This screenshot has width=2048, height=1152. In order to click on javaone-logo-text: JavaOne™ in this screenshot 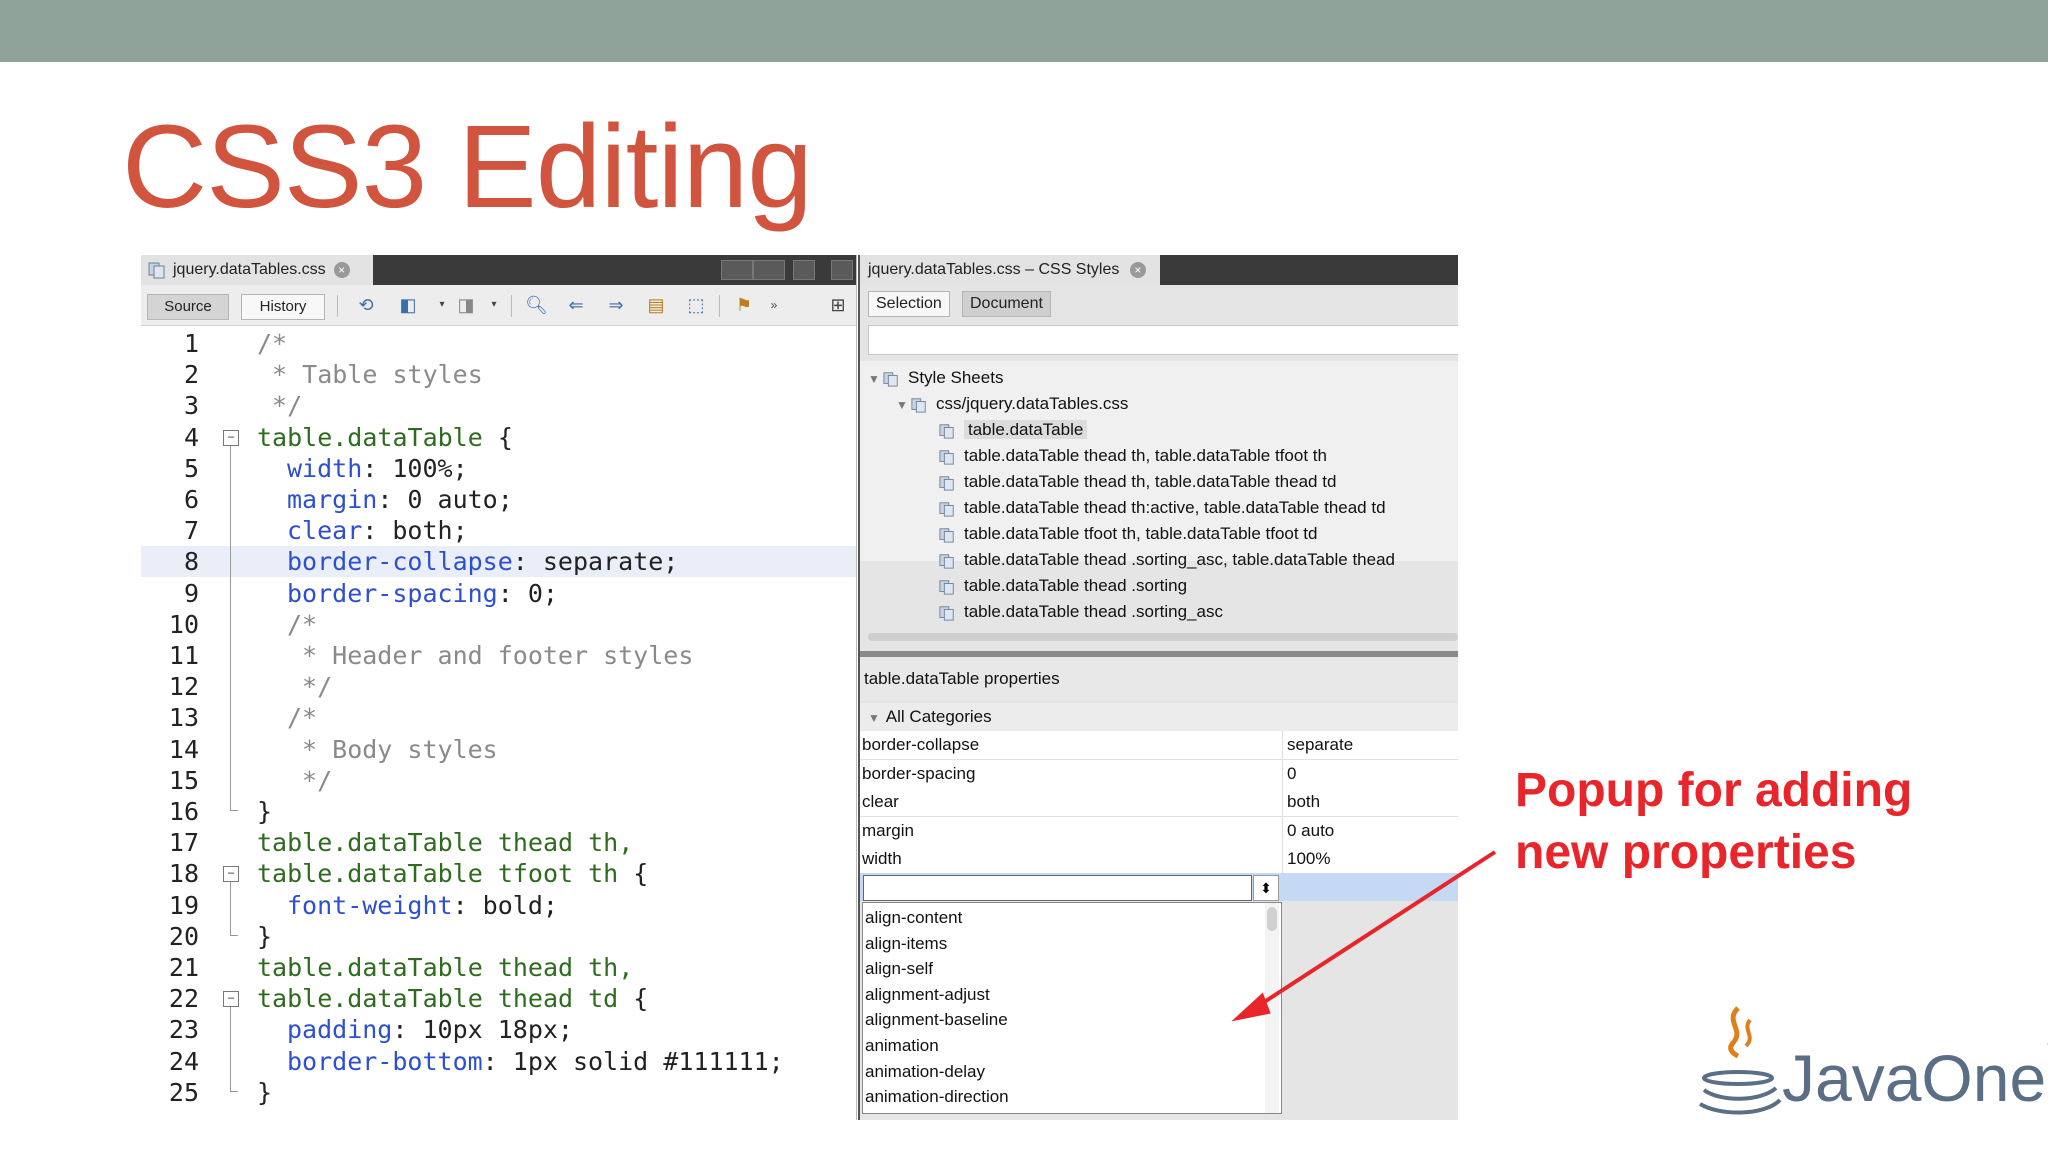, I will do `click(1915, 1078)`.